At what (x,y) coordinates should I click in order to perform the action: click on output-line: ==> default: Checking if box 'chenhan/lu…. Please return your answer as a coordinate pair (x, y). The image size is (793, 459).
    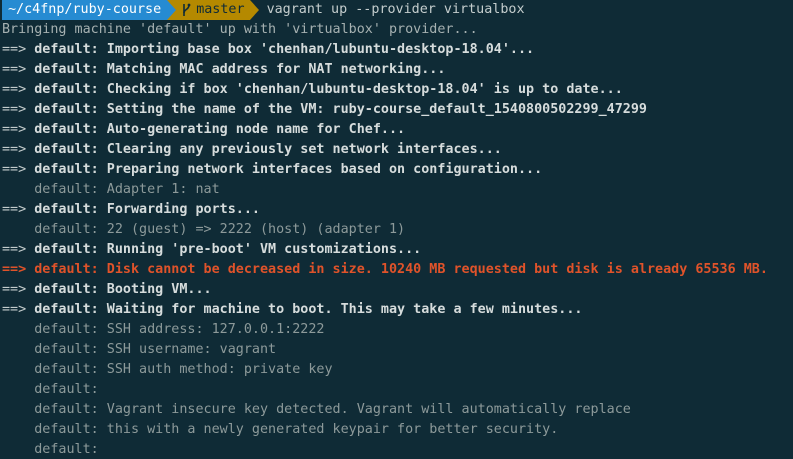
    Looking at the image, I should click on (396, 90).